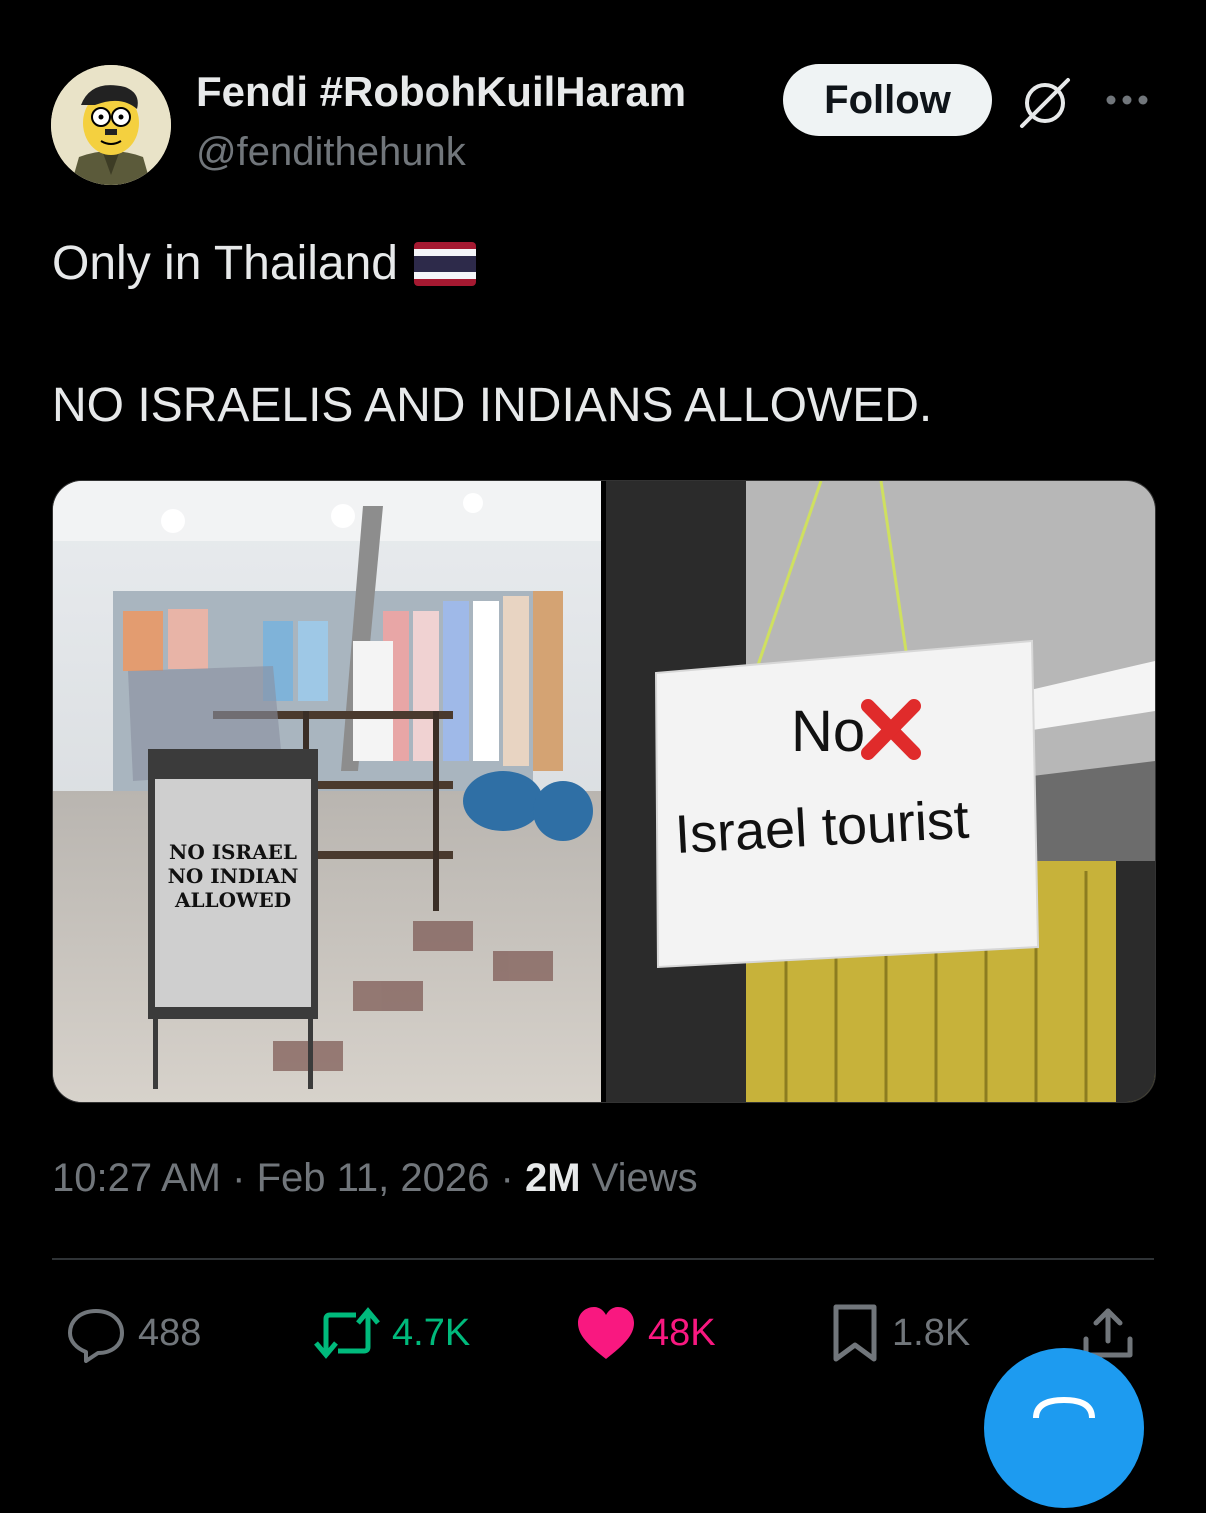  I want to click on like-count: 48K, so click(682, 1332).